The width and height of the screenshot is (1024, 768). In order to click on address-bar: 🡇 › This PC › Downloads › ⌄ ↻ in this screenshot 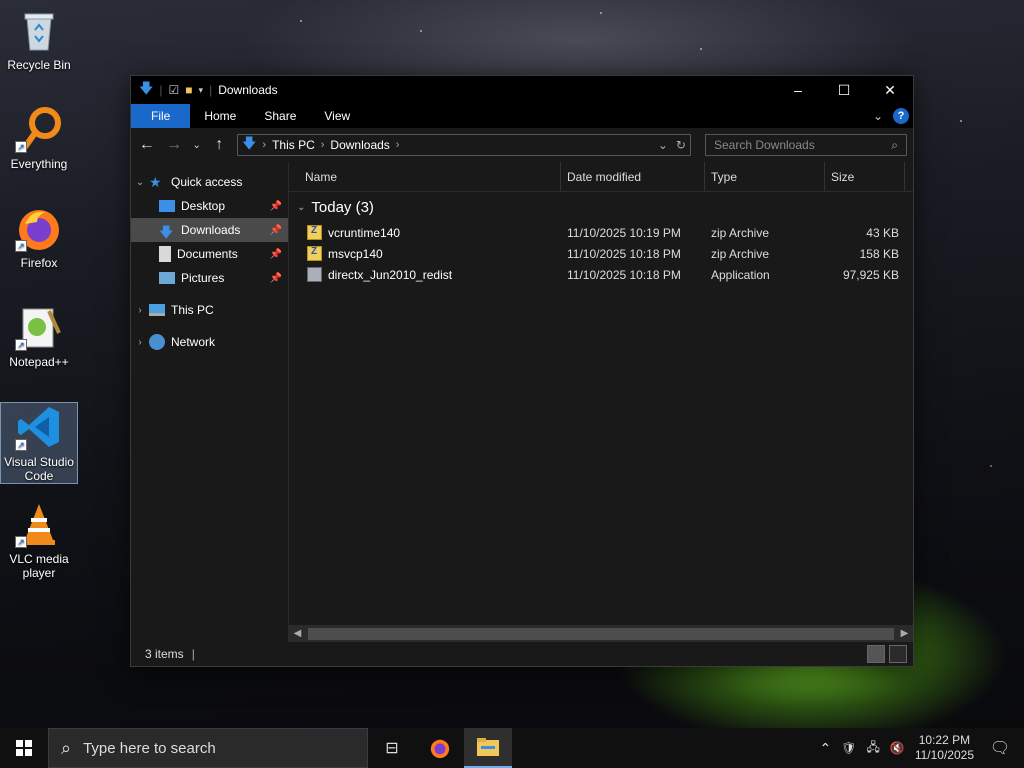, I will do `click(463, 145)`.